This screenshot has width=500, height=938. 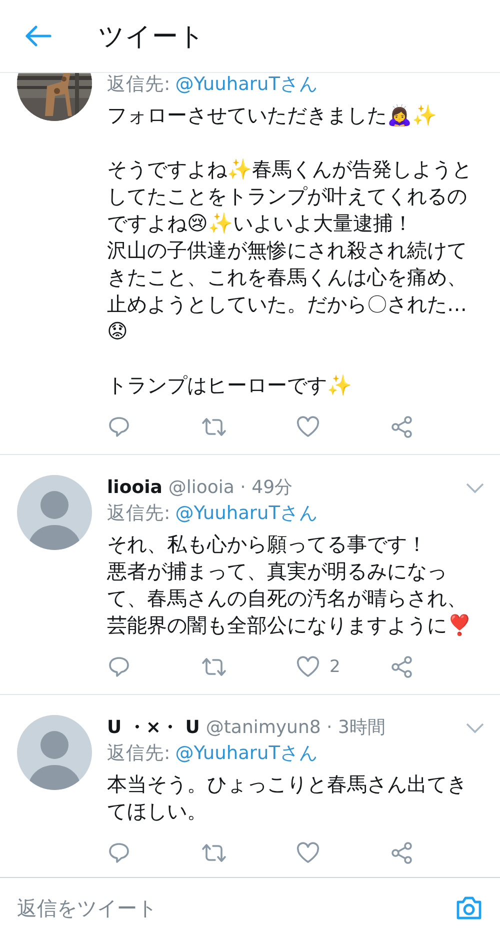 I want to click on user-handle: @tanimyun8 · 3時間, so click(x=296, y=728).